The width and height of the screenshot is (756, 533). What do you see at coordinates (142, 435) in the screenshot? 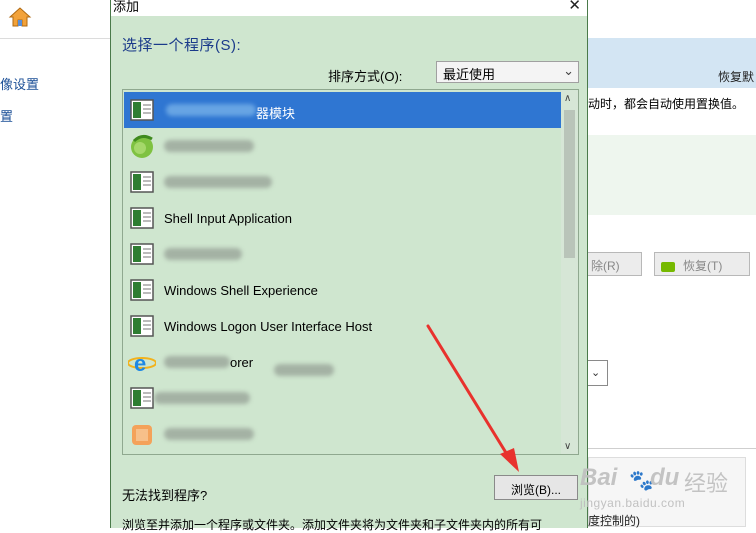
I see `orange-app-icon` at bounding box center [142, 435].